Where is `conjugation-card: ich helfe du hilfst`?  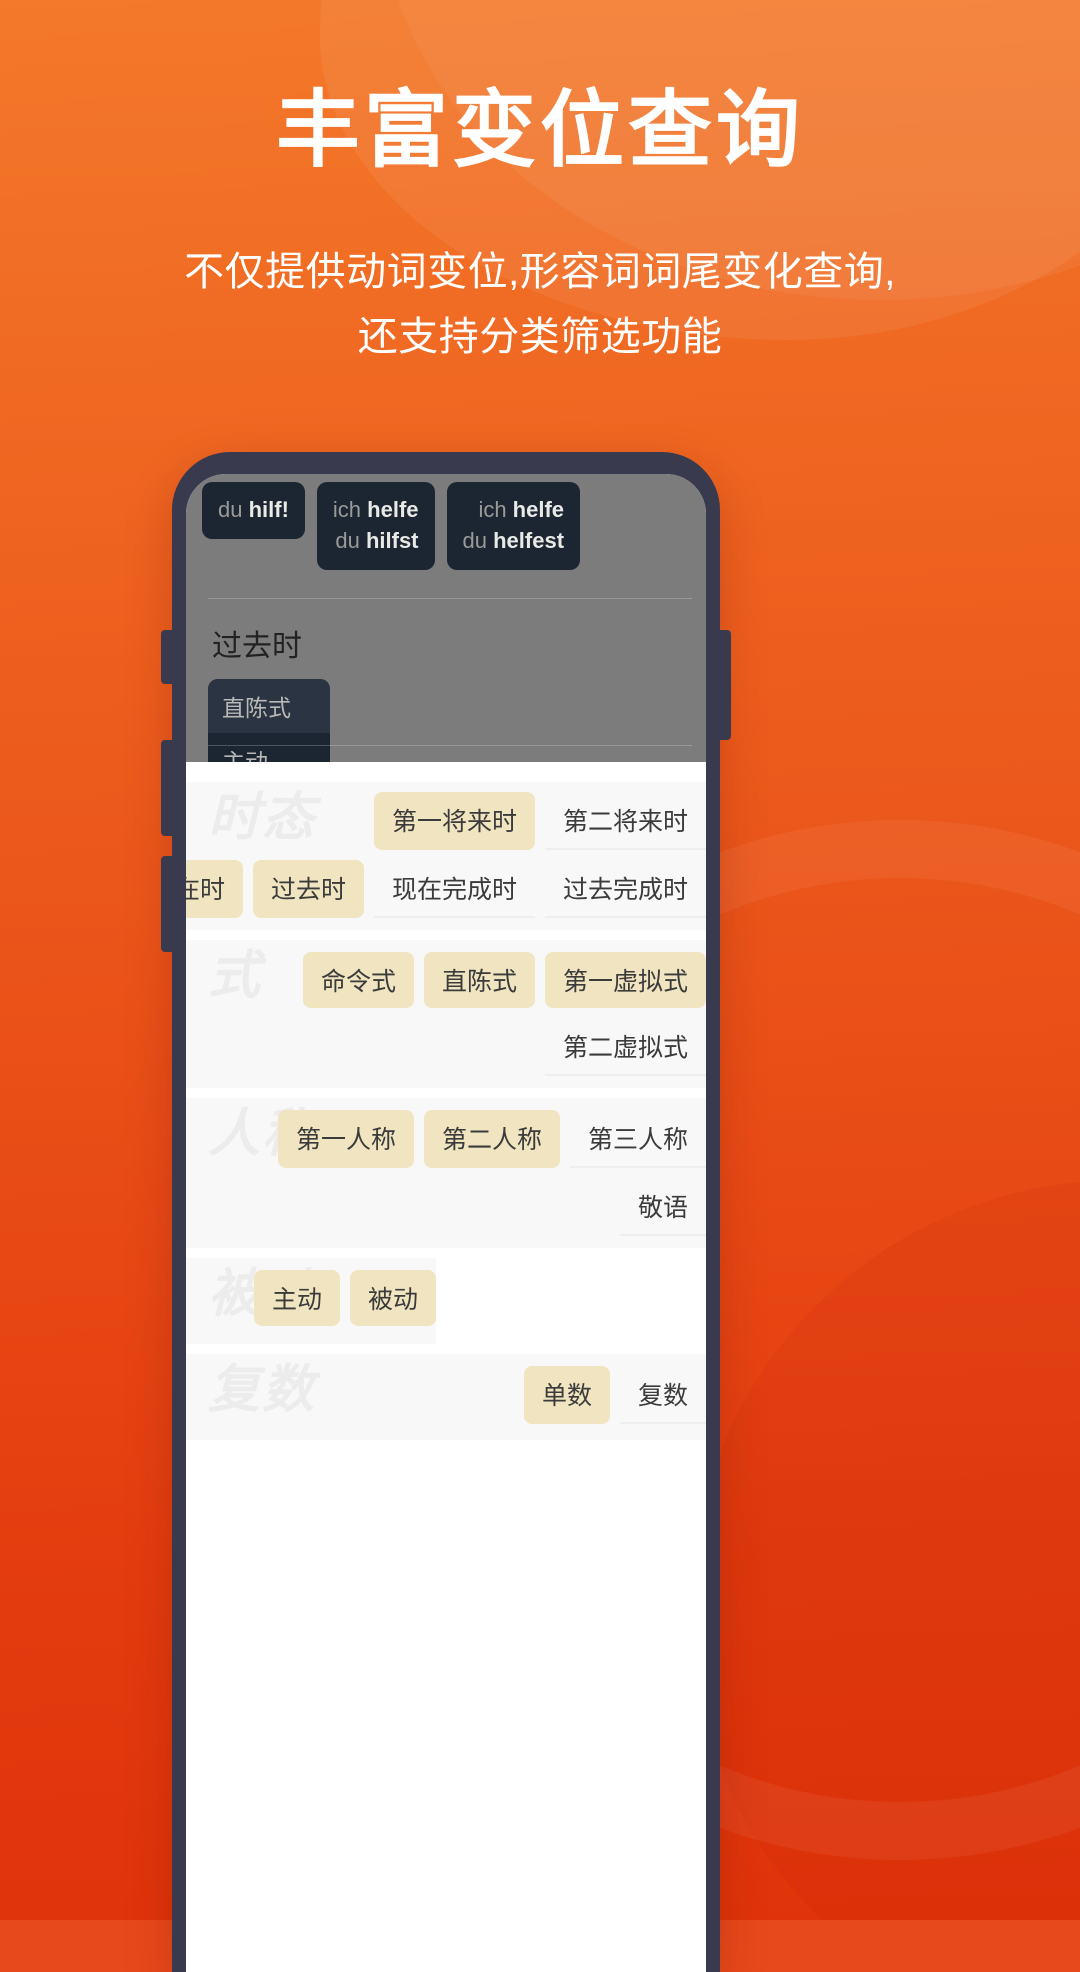 conjugation-card: ich helfe du hilfst is located at coordinates (375, 526).